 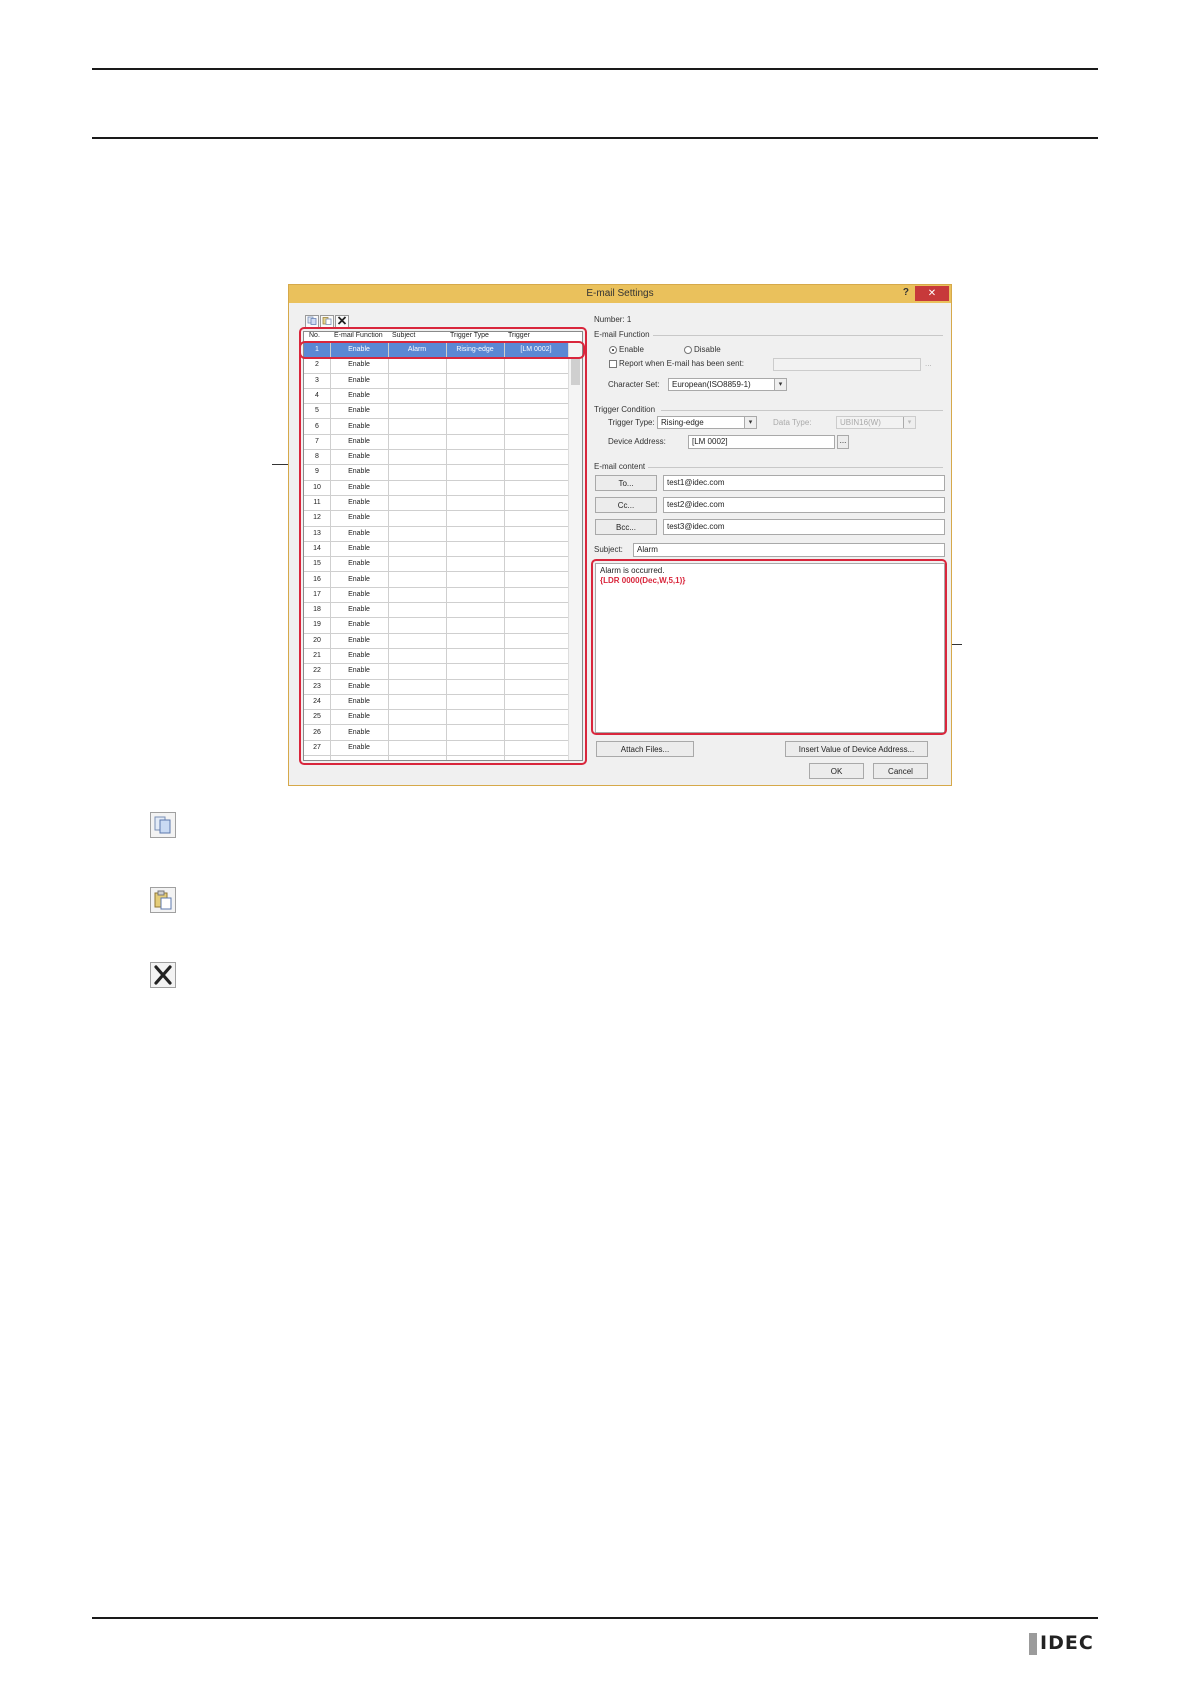 I want to click on subject-label: Subject:, so click(x=608, y=549).